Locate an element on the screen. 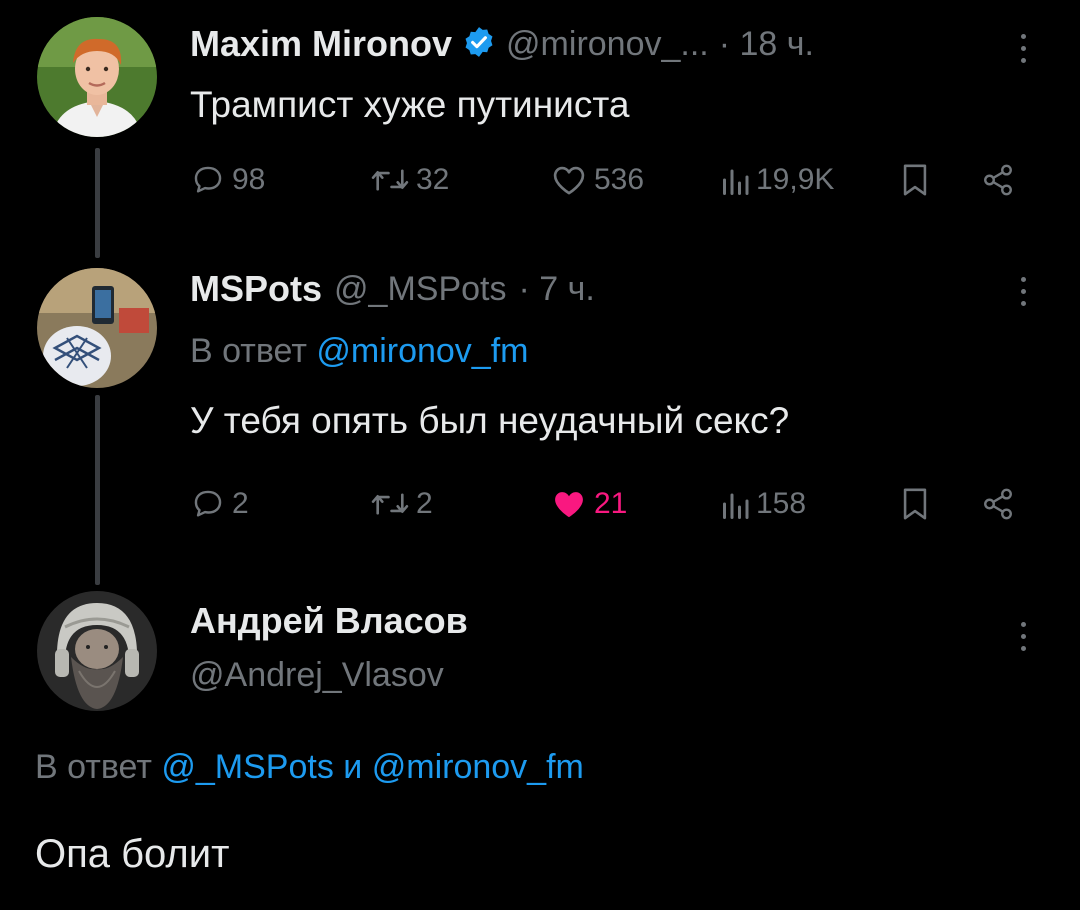 The image size is (1080, 910). reply-conjunction: и is located at coordinates (353, 767).